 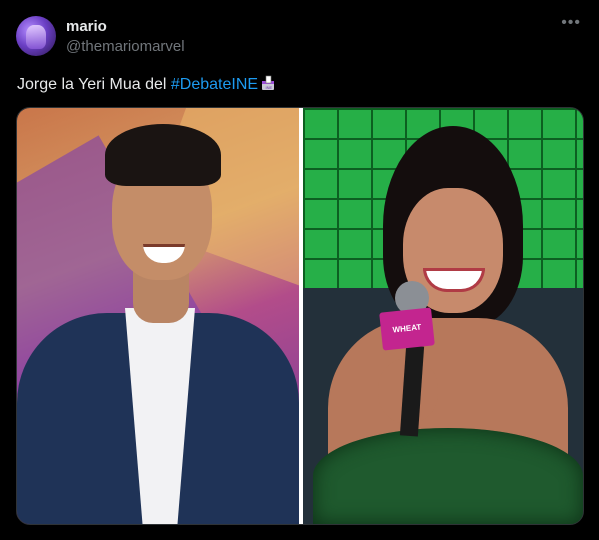 What do you see at coordinates (214, 84) in the screenshot?
I see `hashtag-link: #DebateINE` at bounding box center [214, 84].